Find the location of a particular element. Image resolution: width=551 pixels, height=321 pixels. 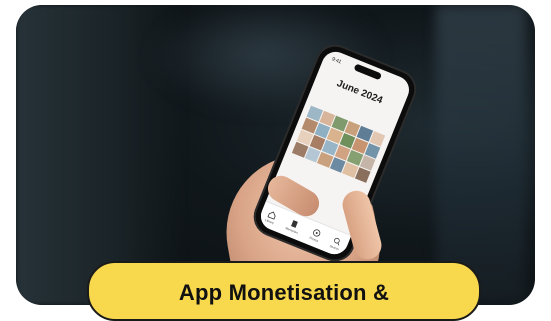

screen-title: June 2024 is located at coordinates (360, 92).